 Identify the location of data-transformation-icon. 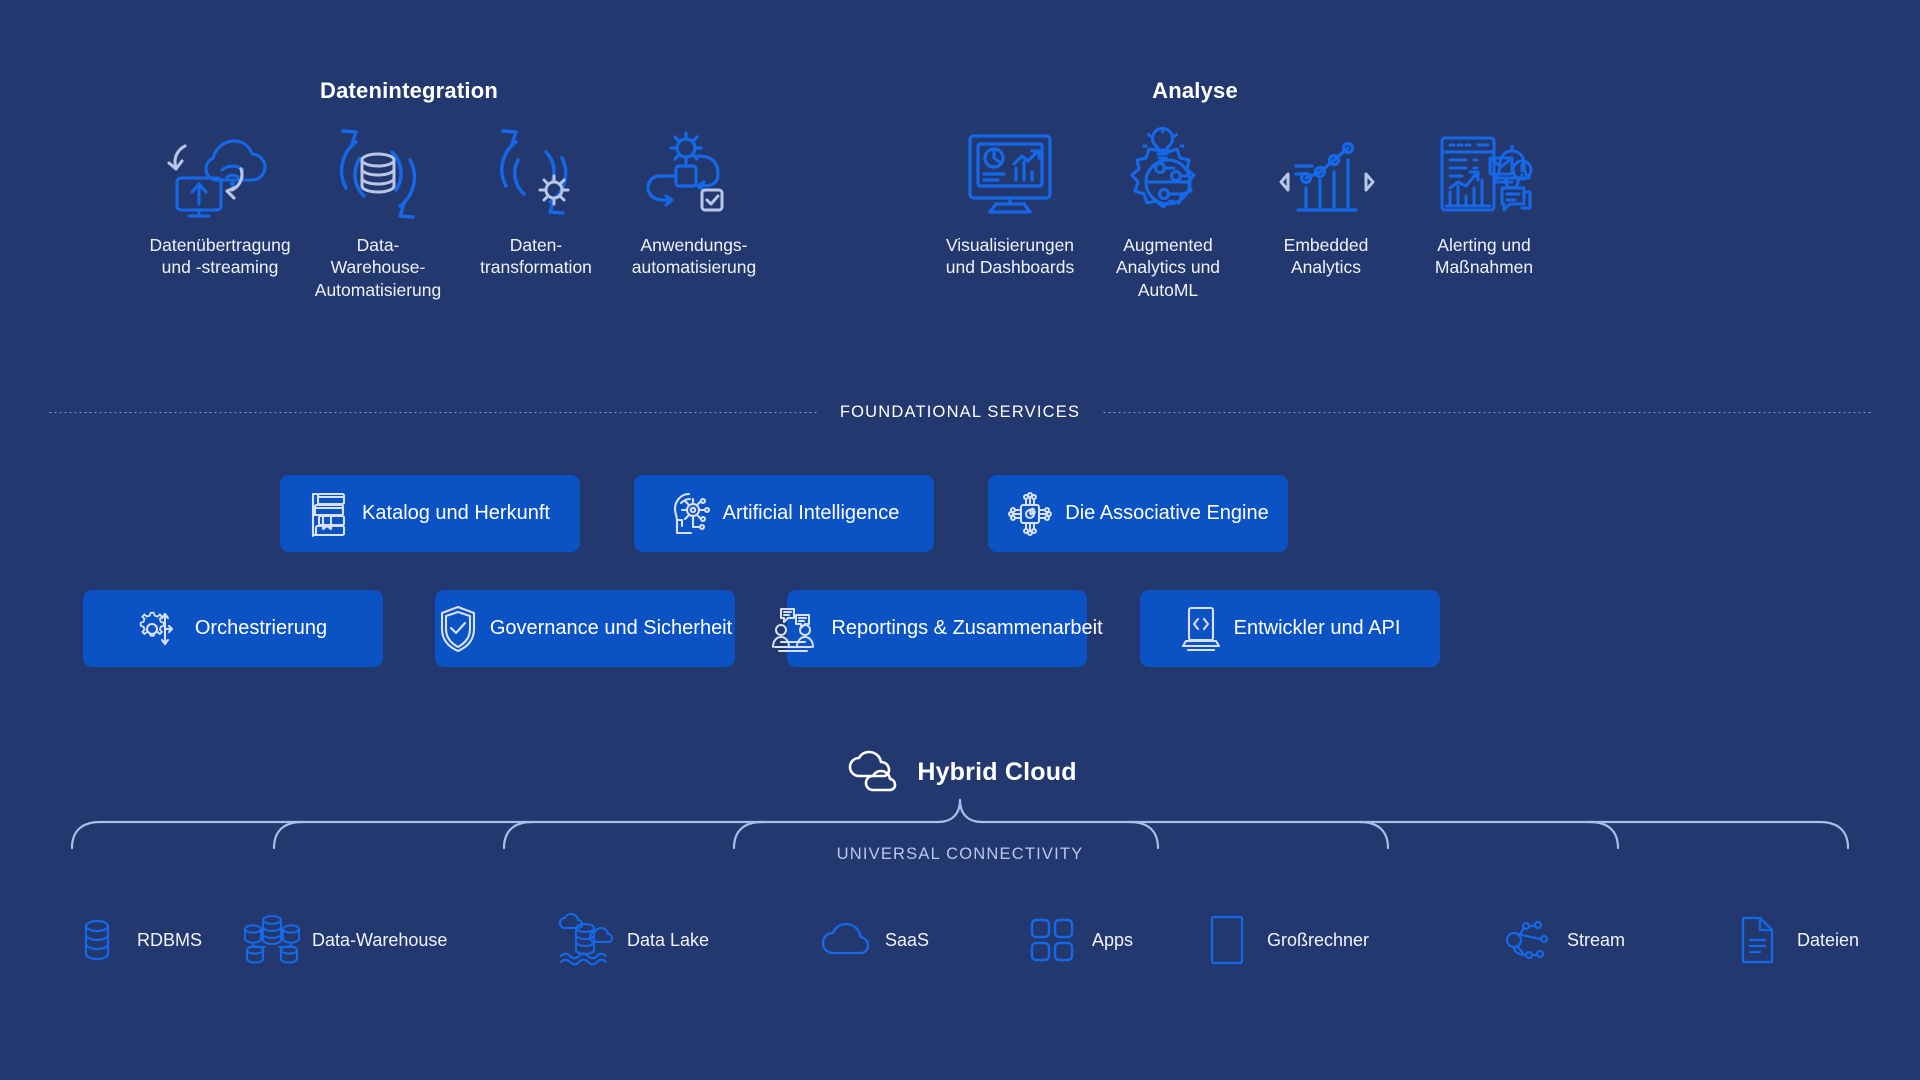
(536, 174).